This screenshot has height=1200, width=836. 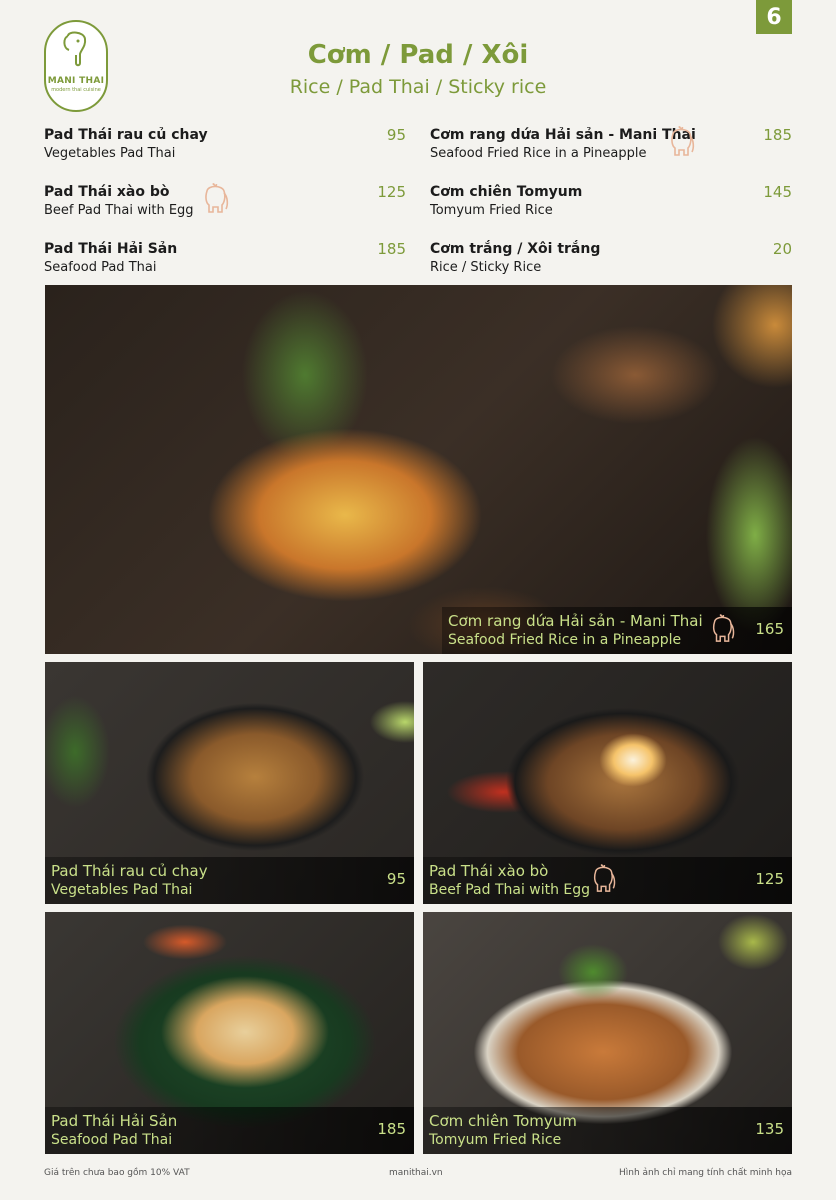 What do you see at coordinates (769, 879) in the screenshot?
I see `caption-price: 125` at bounding box center [769, 879].